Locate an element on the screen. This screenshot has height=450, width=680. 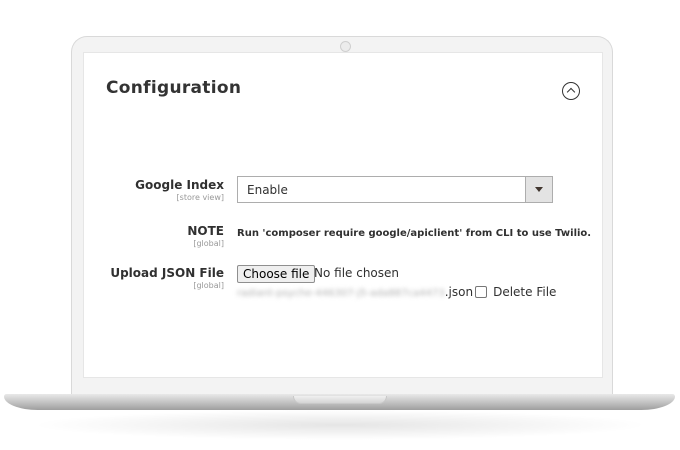
note-label: NOTE [global] is located at coordinates (205, 236).